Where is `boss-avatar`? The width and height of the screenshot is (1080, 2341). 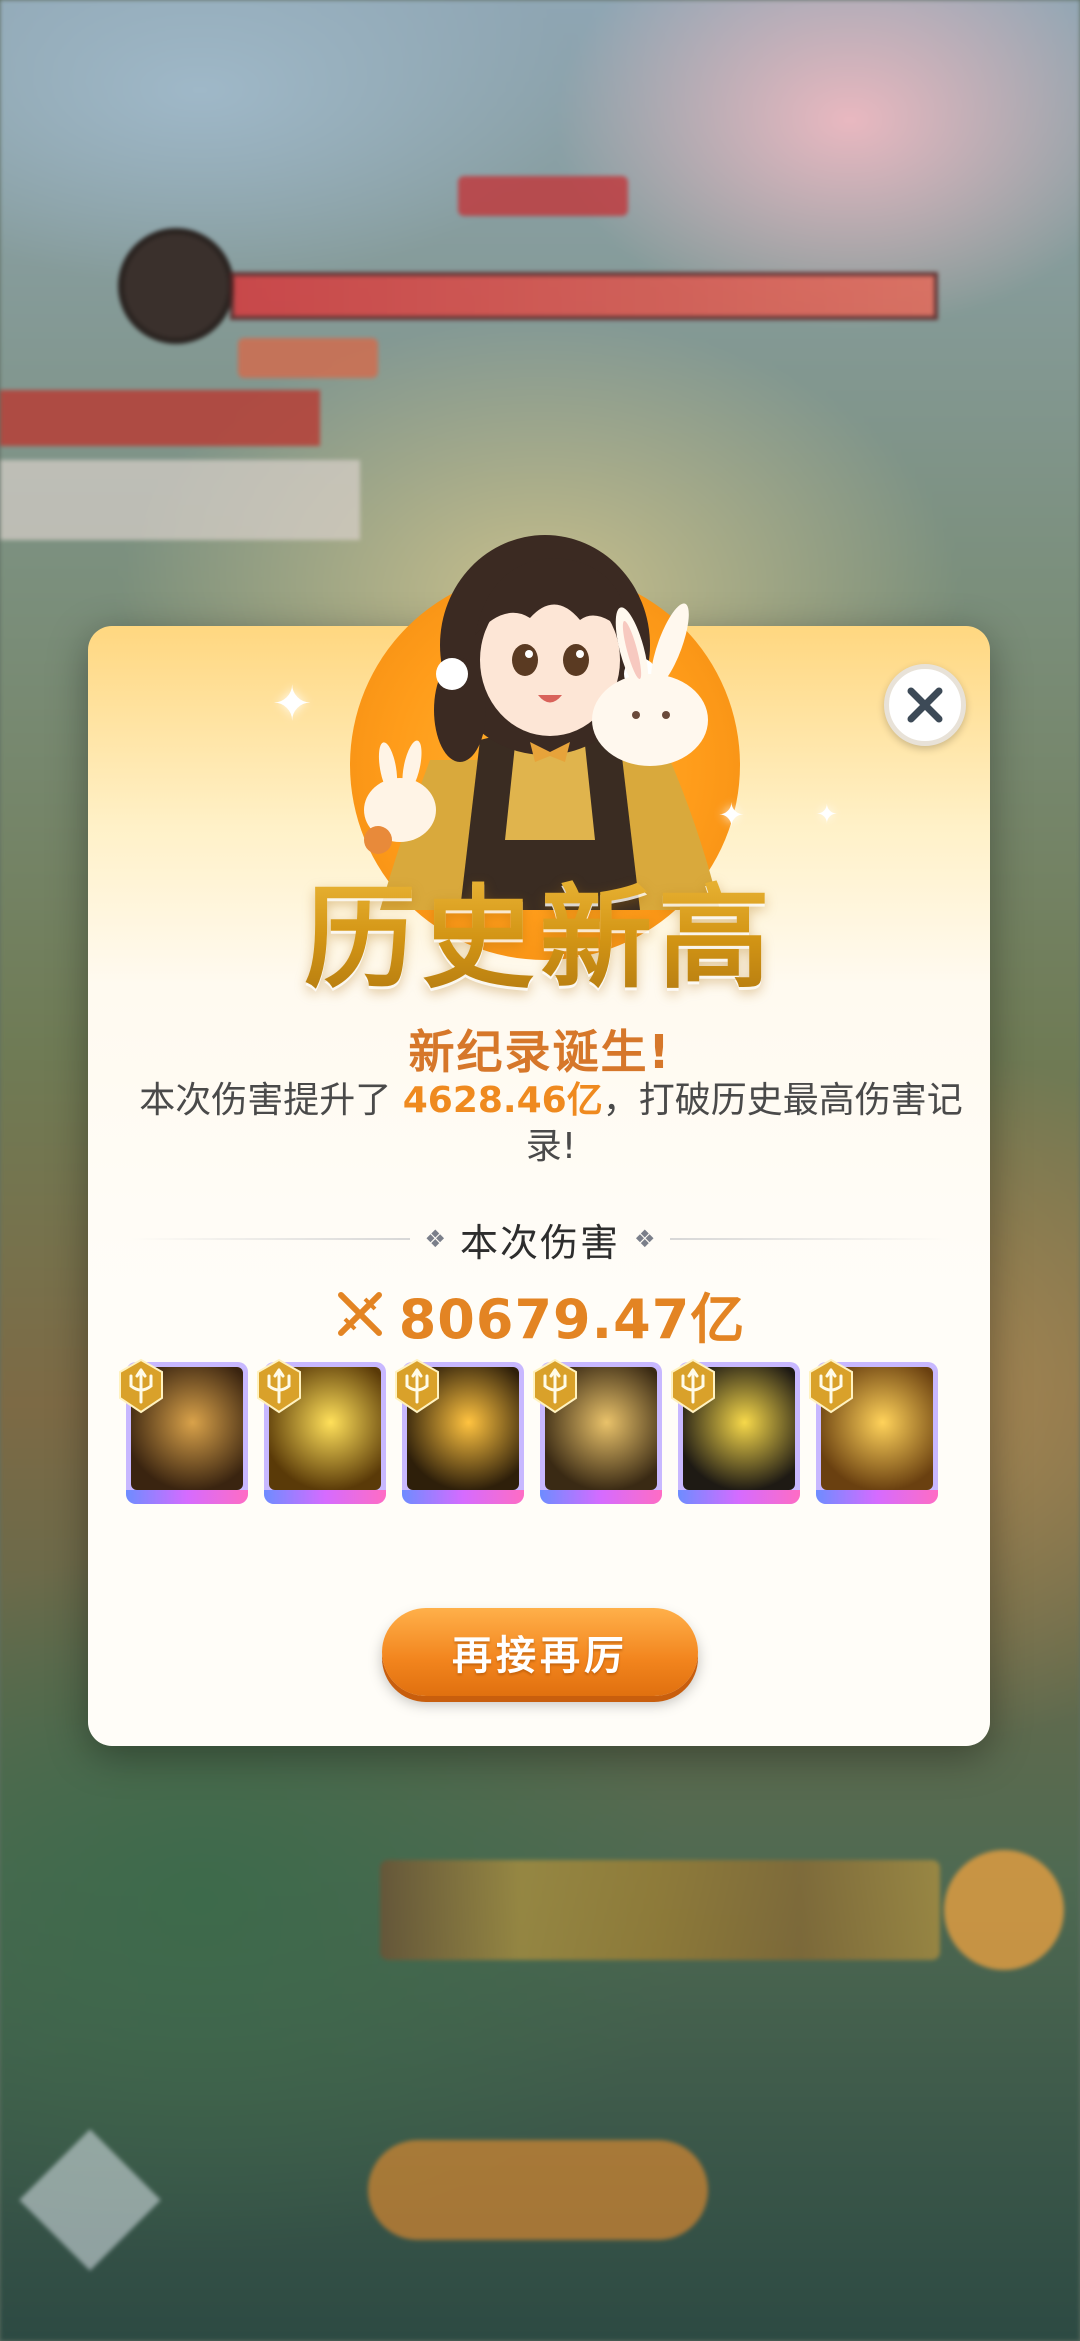 boss-avatar is located at coordinates (176, 286).